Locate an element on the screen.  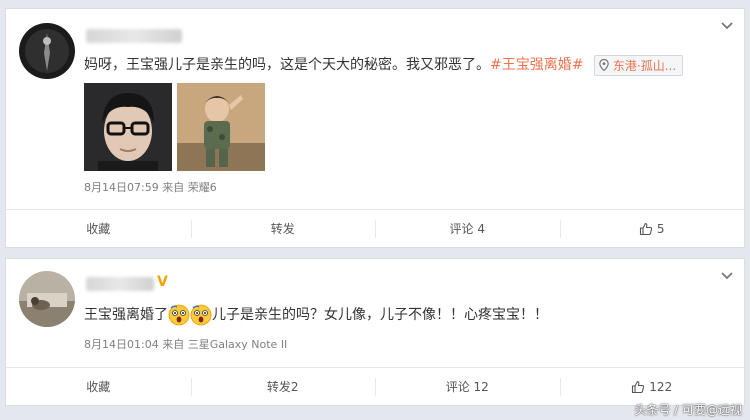
post-timestamp: 8月14日01:04 is located at coordinates (121, 344).